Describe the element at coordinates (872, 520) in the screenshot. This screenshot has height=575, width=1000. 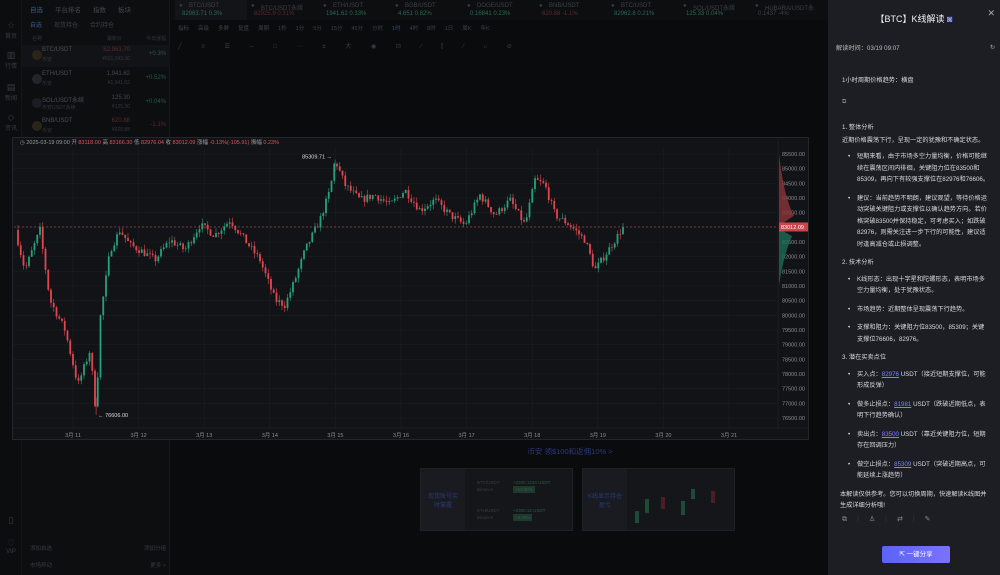
I see `thumbs-up-icon: ♙` at that location.